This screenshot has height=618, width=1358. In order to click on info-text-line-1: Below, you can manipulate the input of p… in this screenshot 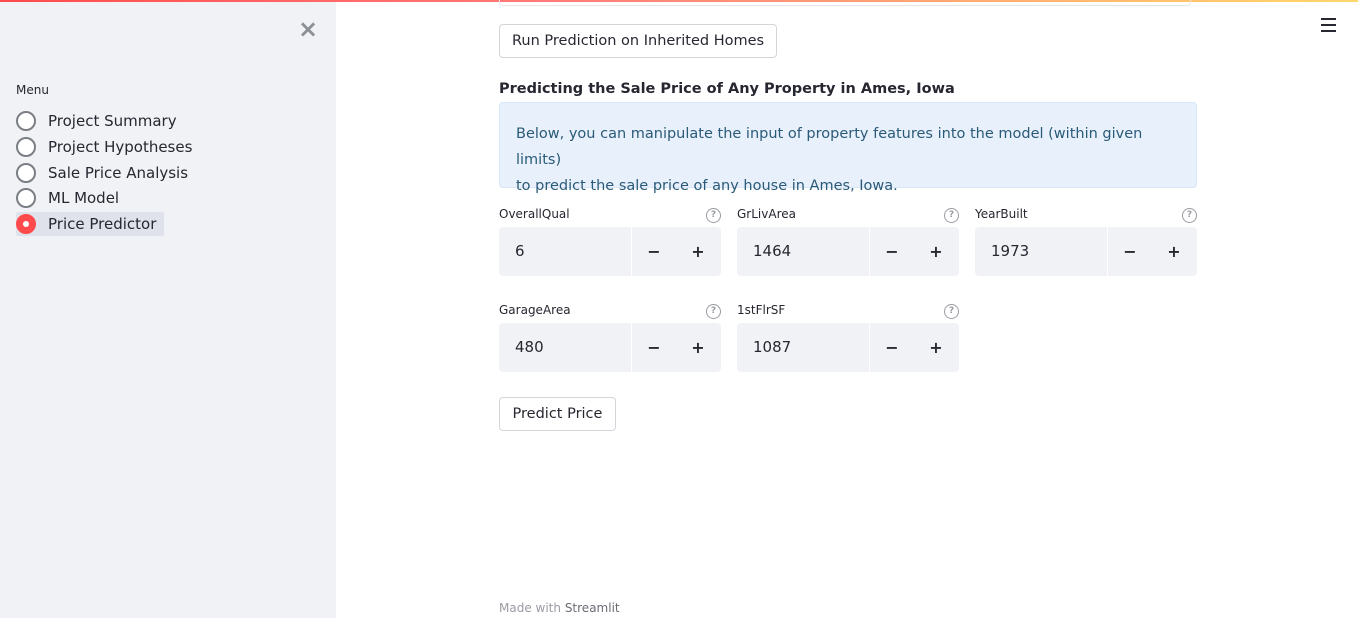, I will do `click(829, 147)`.